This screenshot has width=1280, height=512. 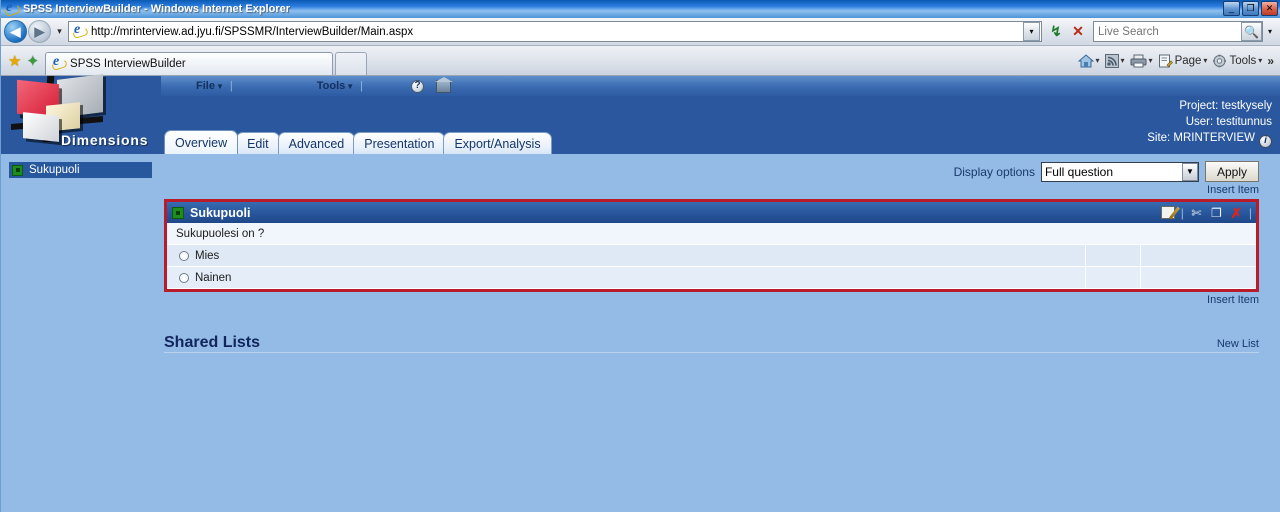 What do you see at coordinates (39, 31) in the screenshot?
I see `forward-button: ▶` at bounding box center [39, 31].